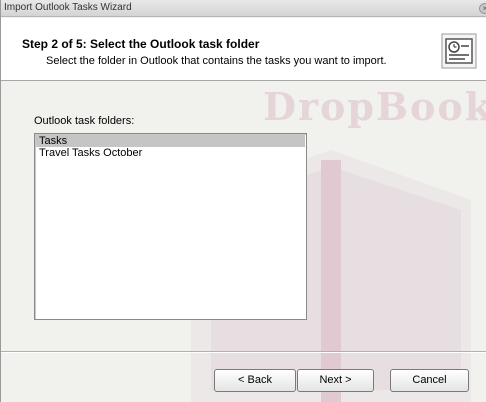 This screenshot has height=402, width=486. Describe the element at coordinates (482, 8) in the screenshot. I see `close-icon: ×` at that location.